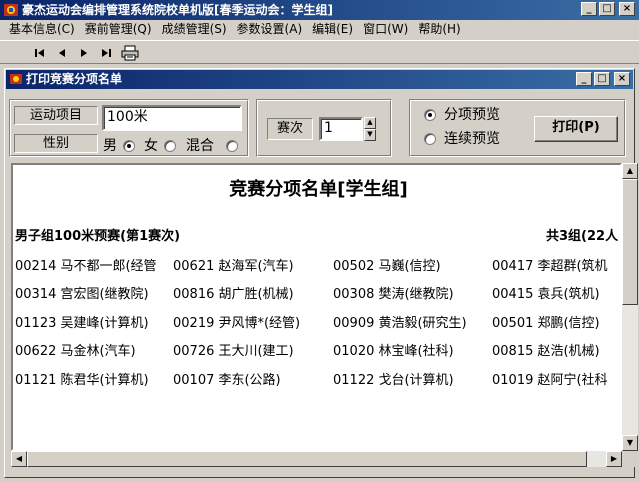 The image size is (639, 482). What do you see at coordinates (607, 9) in the screenshot?
I see `maximize-button: □` at bounding box center [607, 9].